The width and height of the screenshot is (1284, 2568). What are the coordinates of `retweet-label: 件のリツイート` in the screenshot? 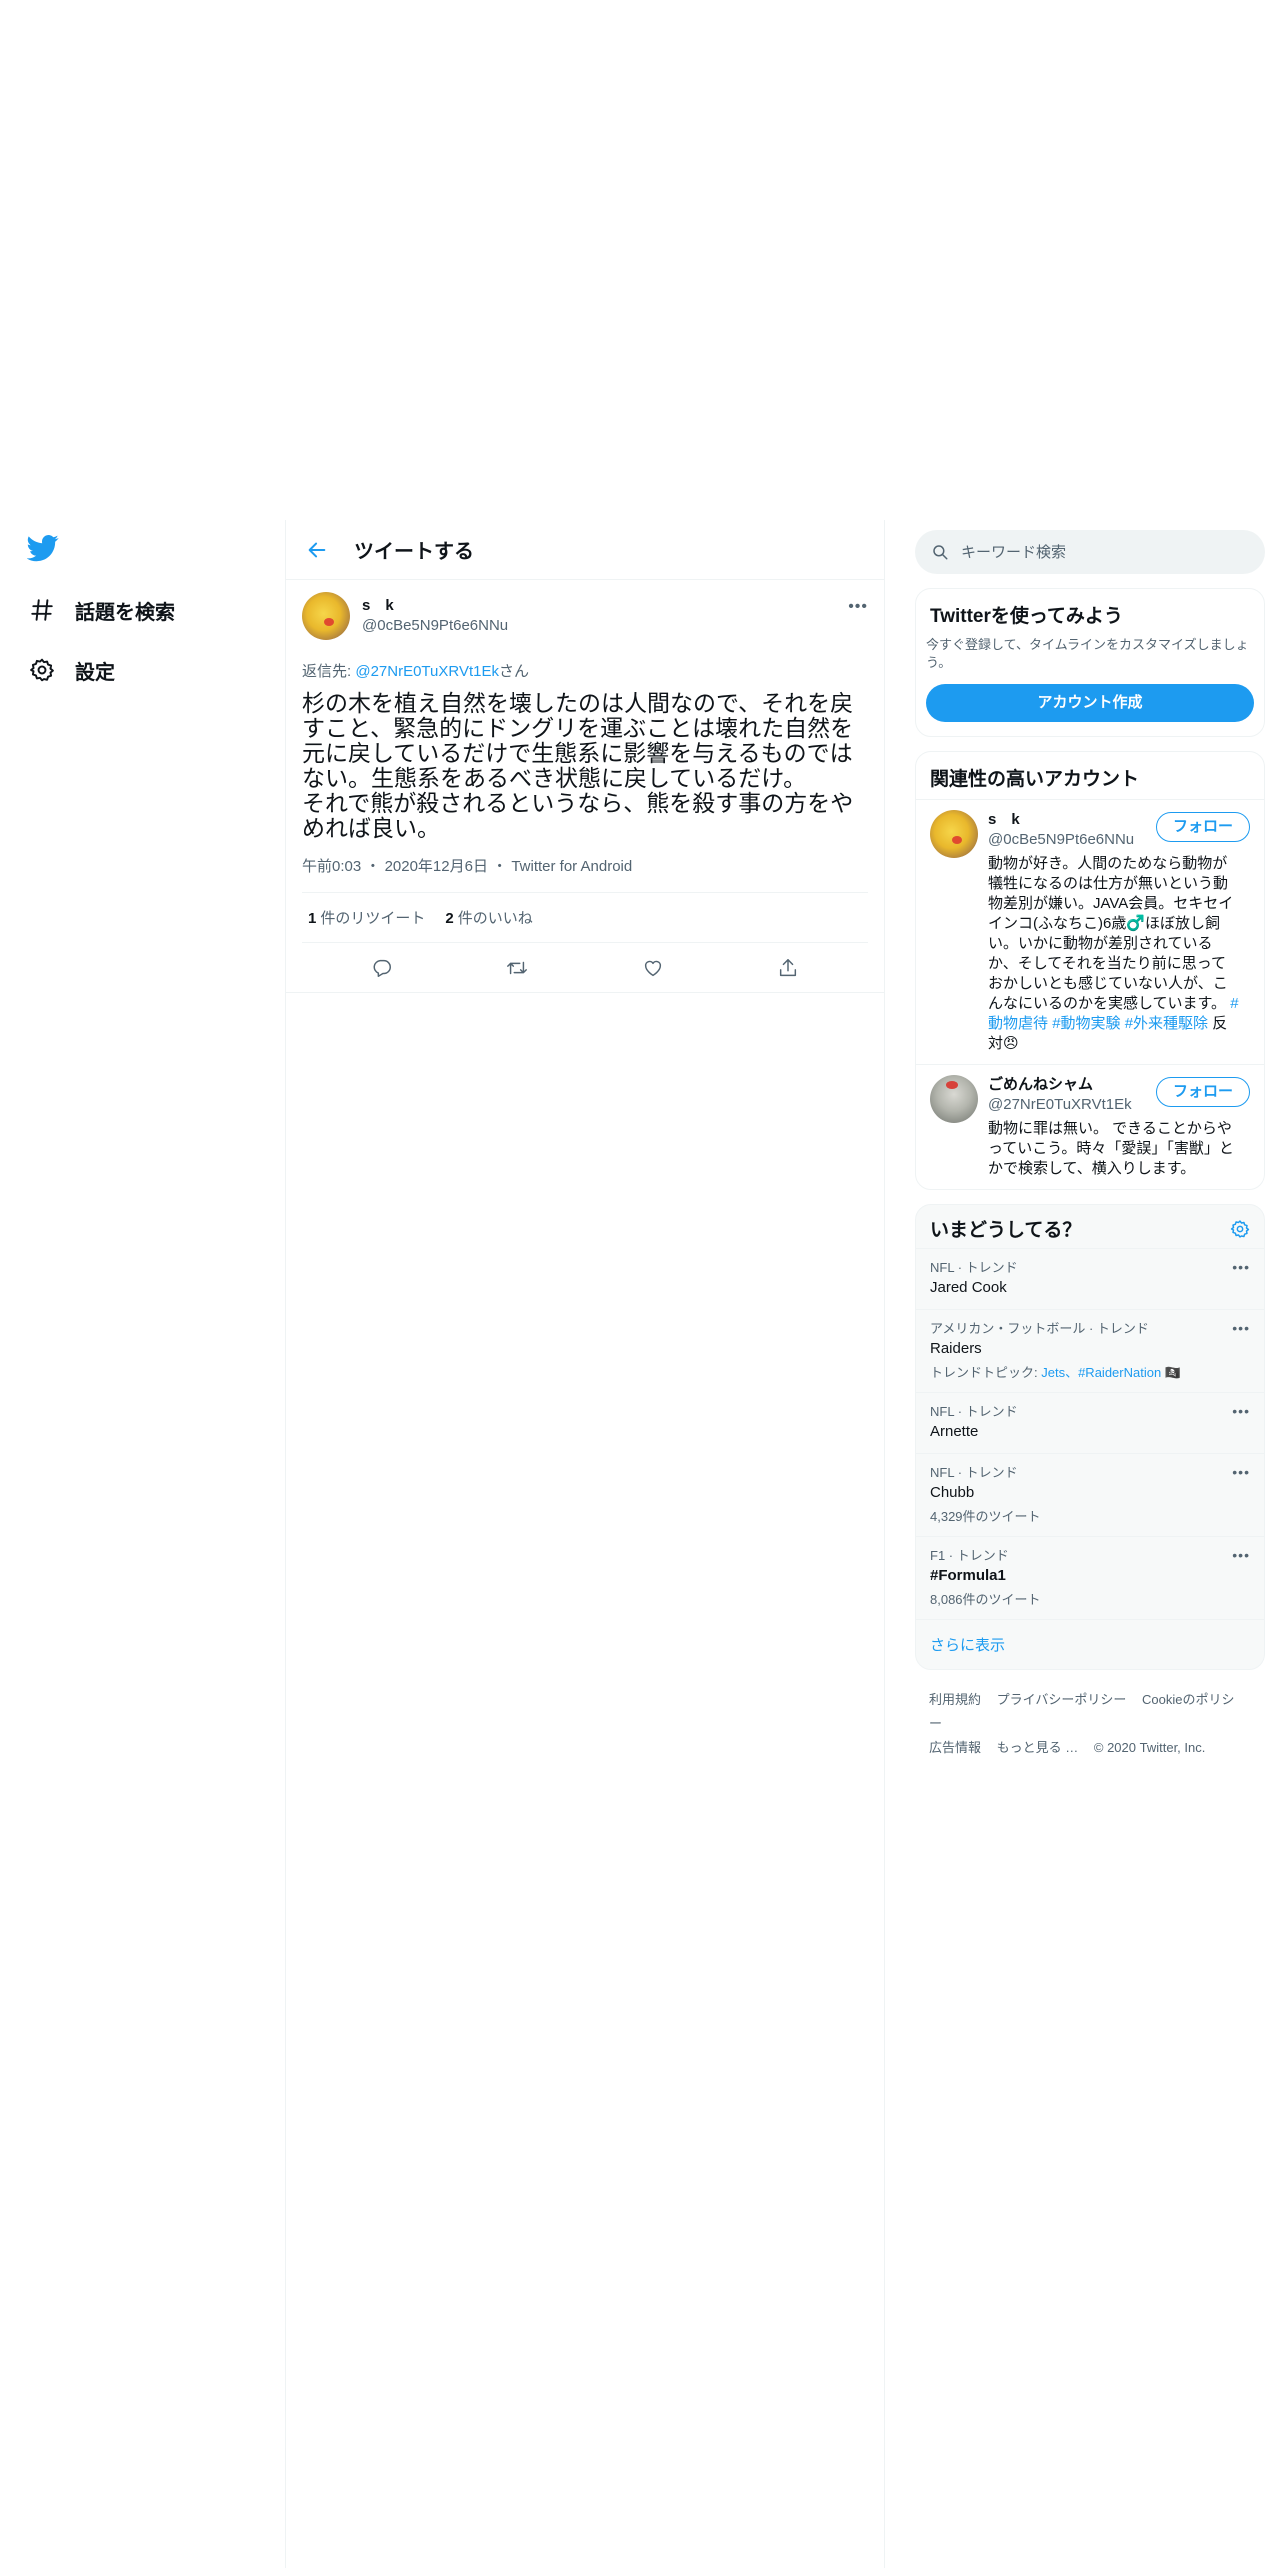 It's located at (373, 918).